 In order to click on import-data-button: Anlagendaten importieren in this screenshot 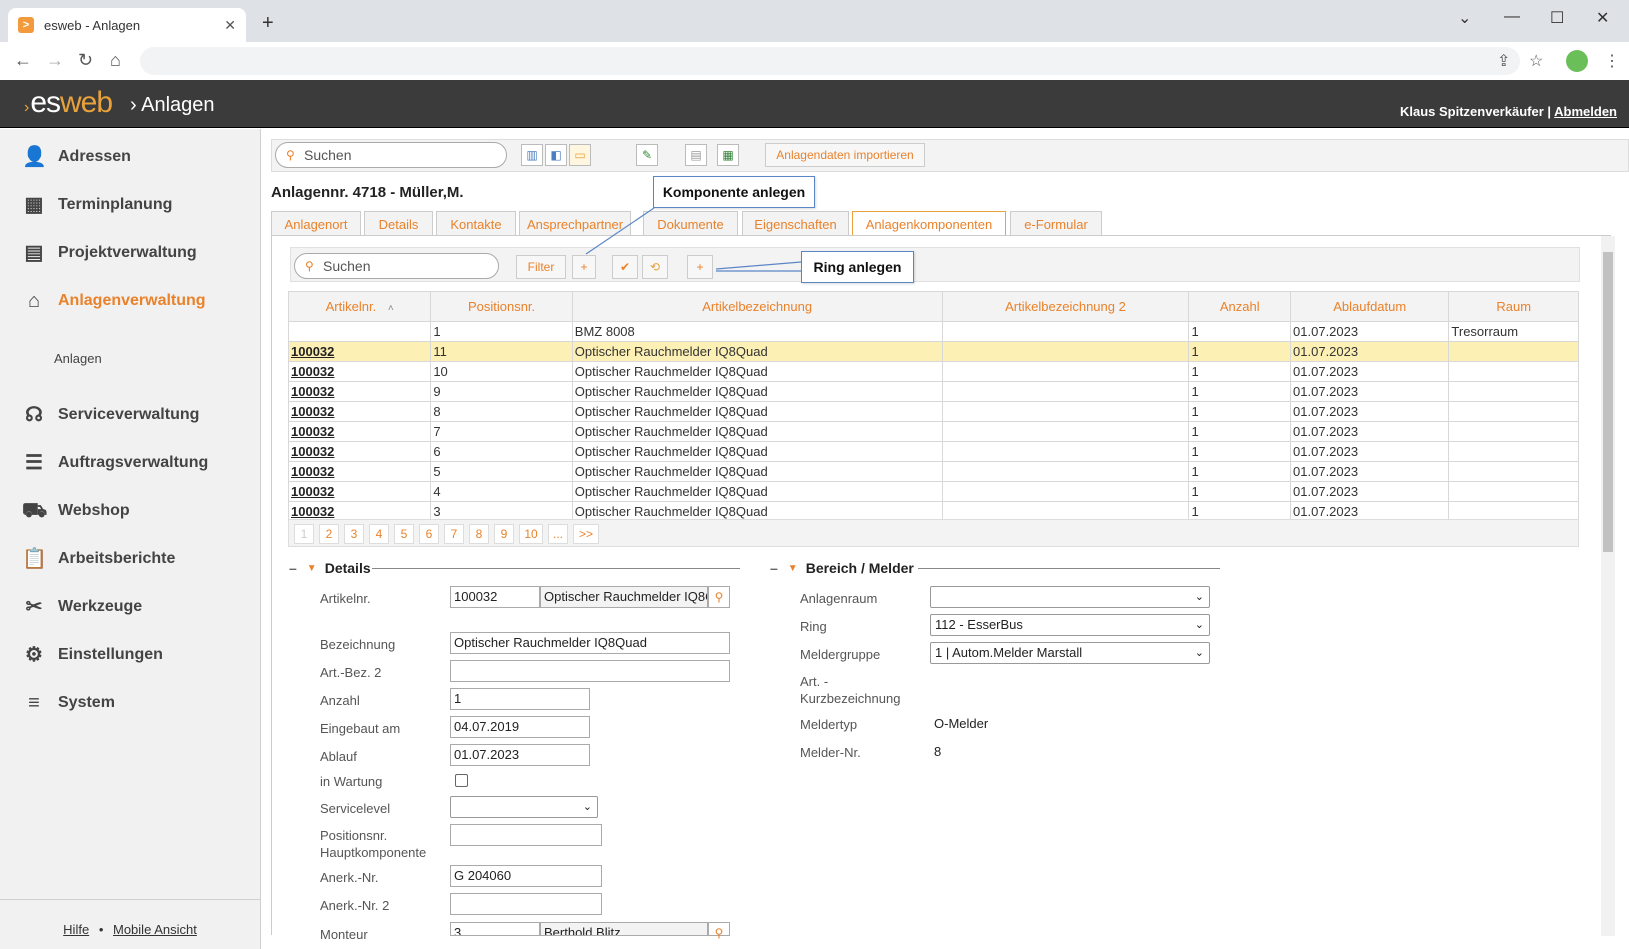, I will do `click(845, 155)`.